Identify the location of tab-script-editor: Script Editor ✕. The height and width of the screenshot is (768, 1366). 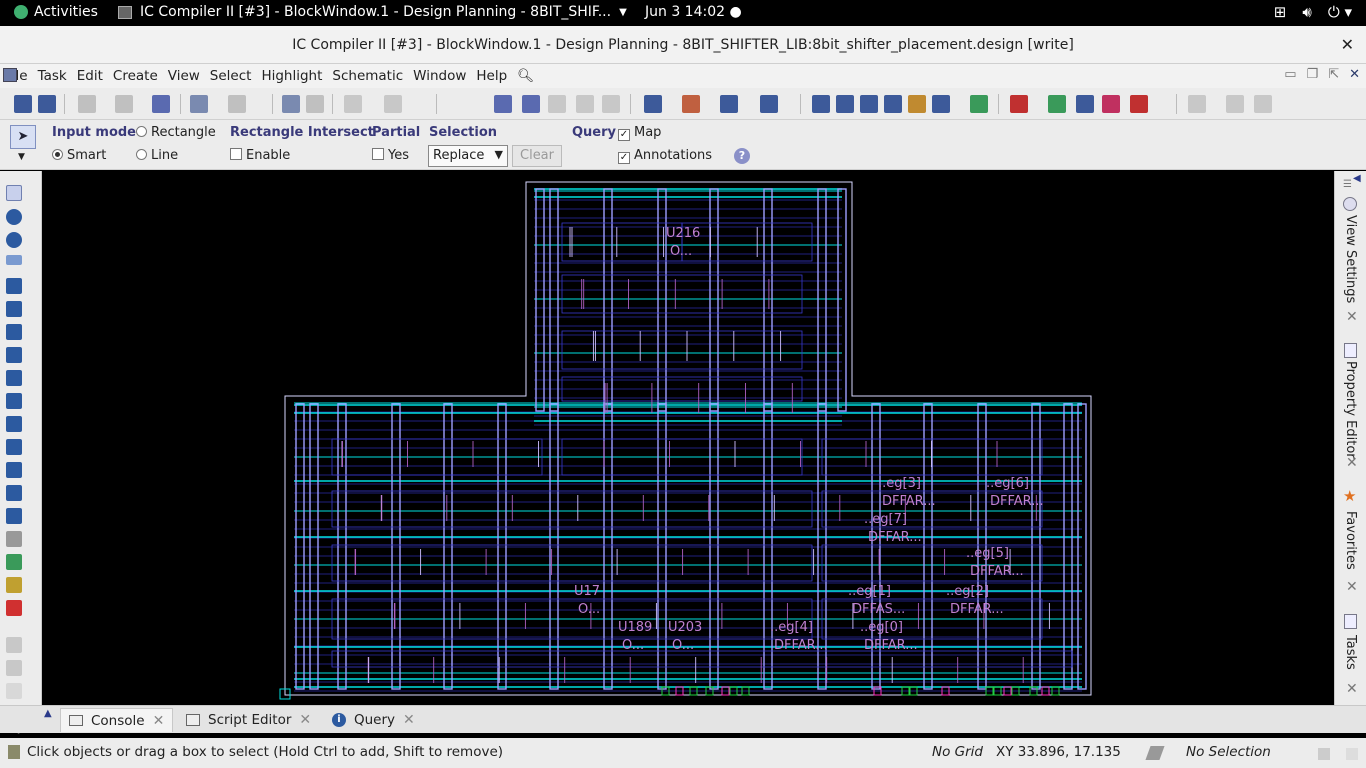
(248, 720).